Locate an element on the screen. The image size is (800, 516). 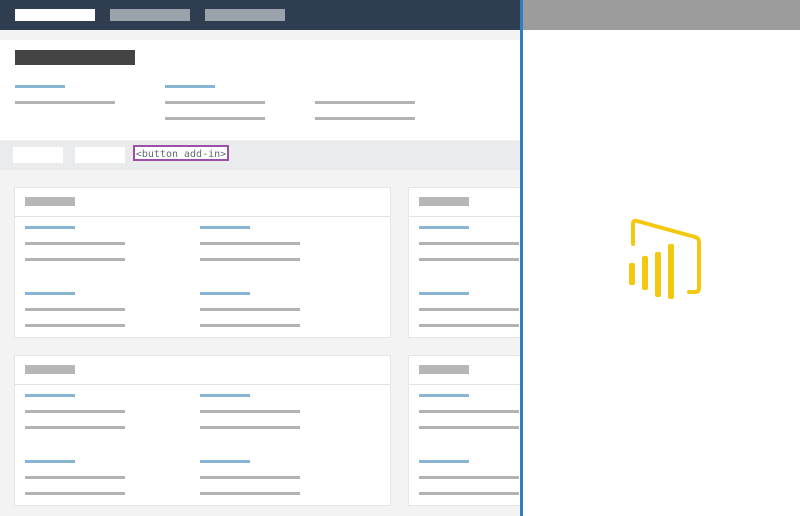
record-header is located at coordinates (260, 90).